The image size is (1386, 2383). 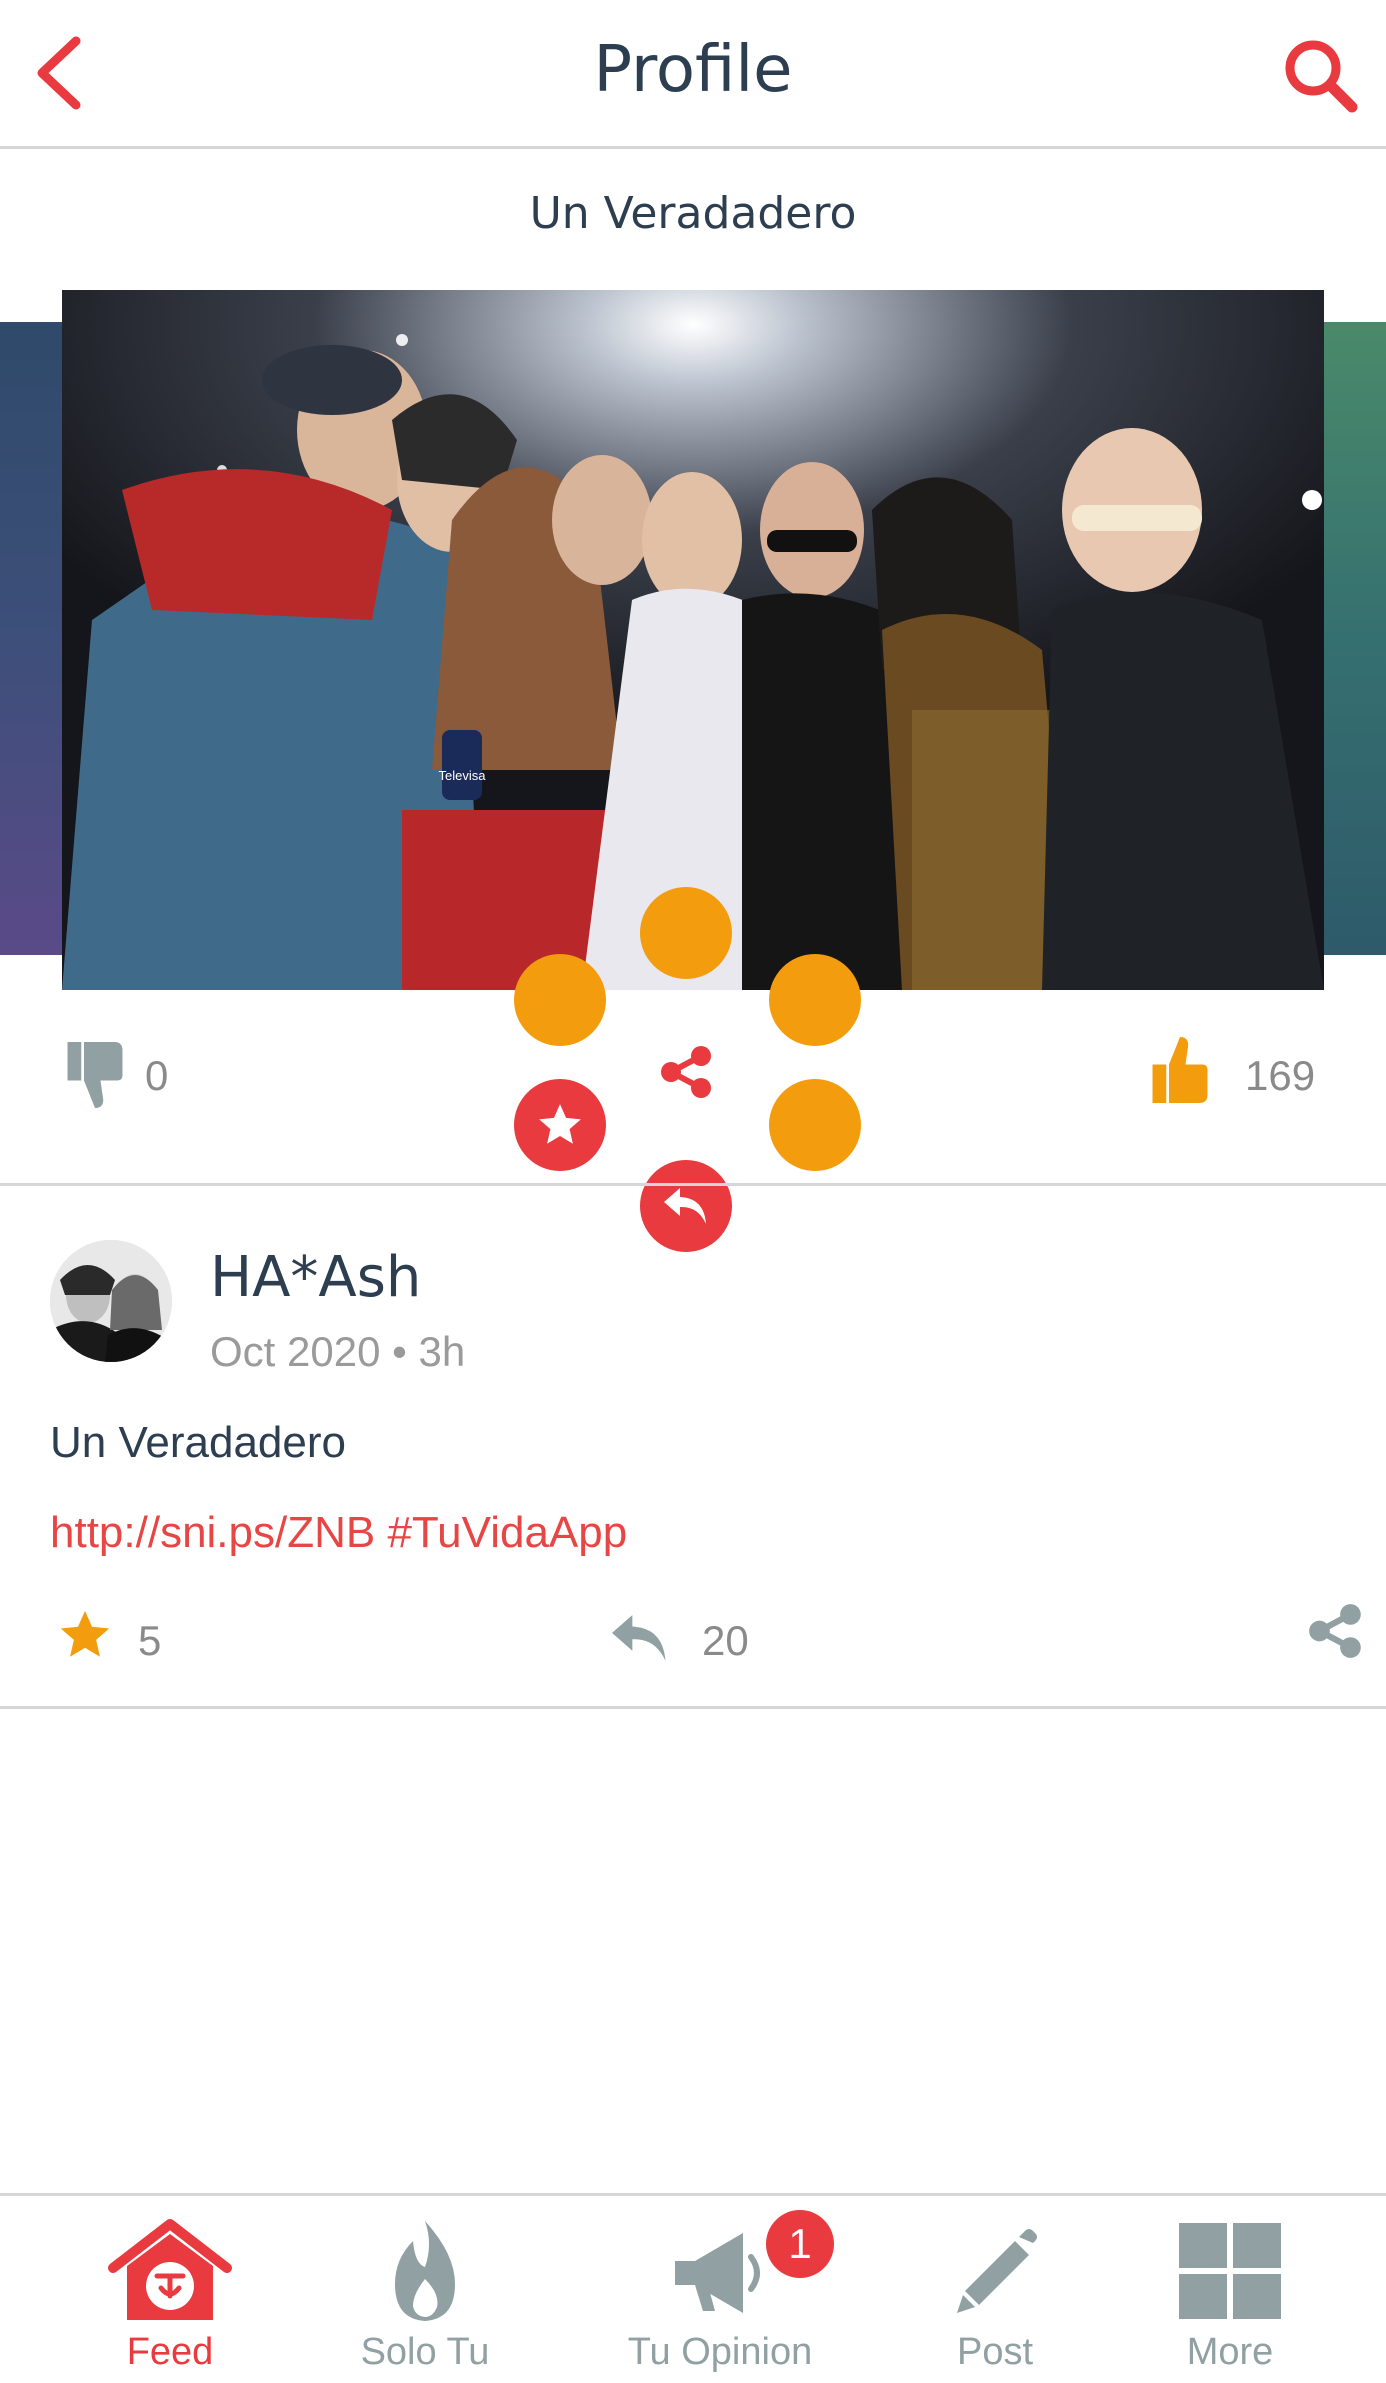 What do you see at coordinates (720, 2352) in the screenshot?
I see `tab-label: Tu Opinion` at bounding box center [720, 2352].